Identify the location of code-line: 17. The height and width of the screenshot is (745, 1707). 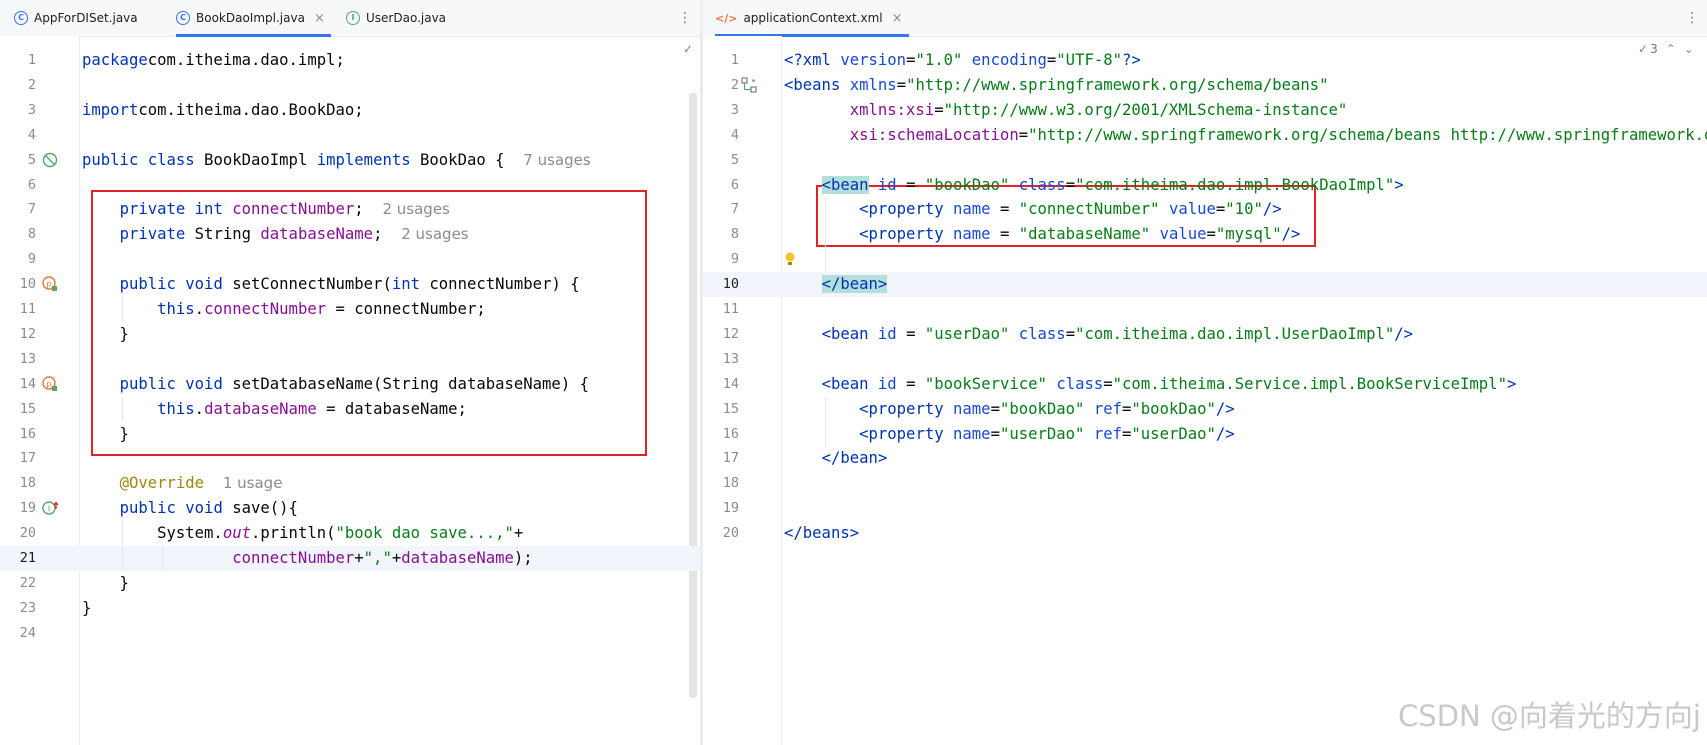
(350, 458).